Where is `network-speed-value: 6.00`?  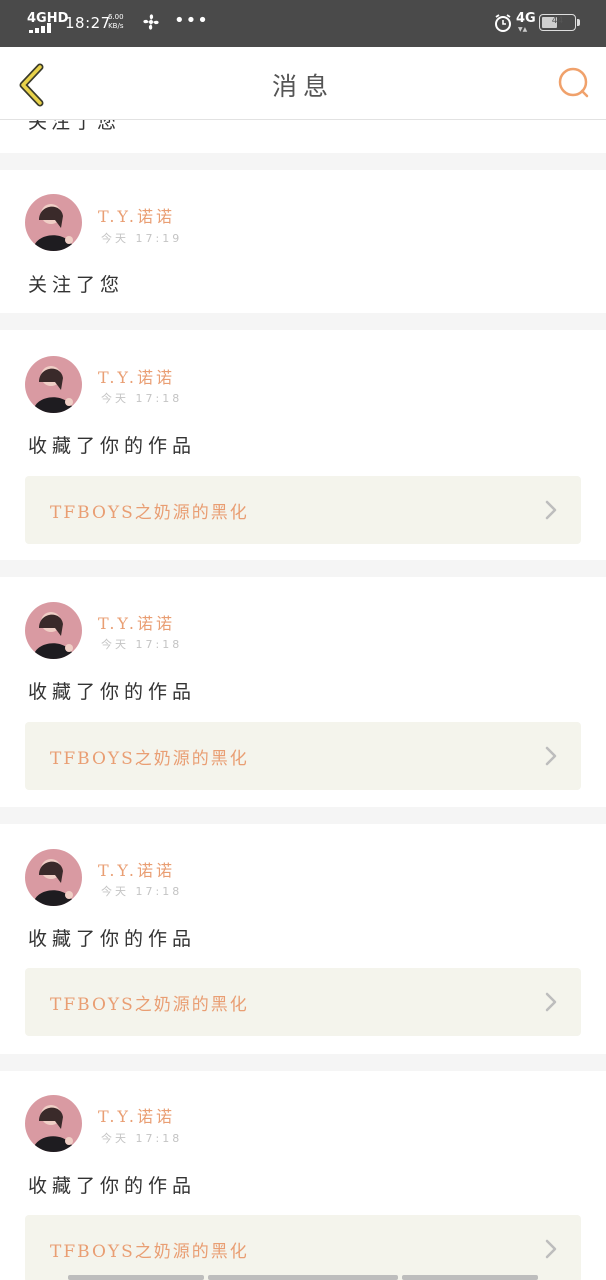 network-speed-value: 6.00 is located at coordinates (116, 17).